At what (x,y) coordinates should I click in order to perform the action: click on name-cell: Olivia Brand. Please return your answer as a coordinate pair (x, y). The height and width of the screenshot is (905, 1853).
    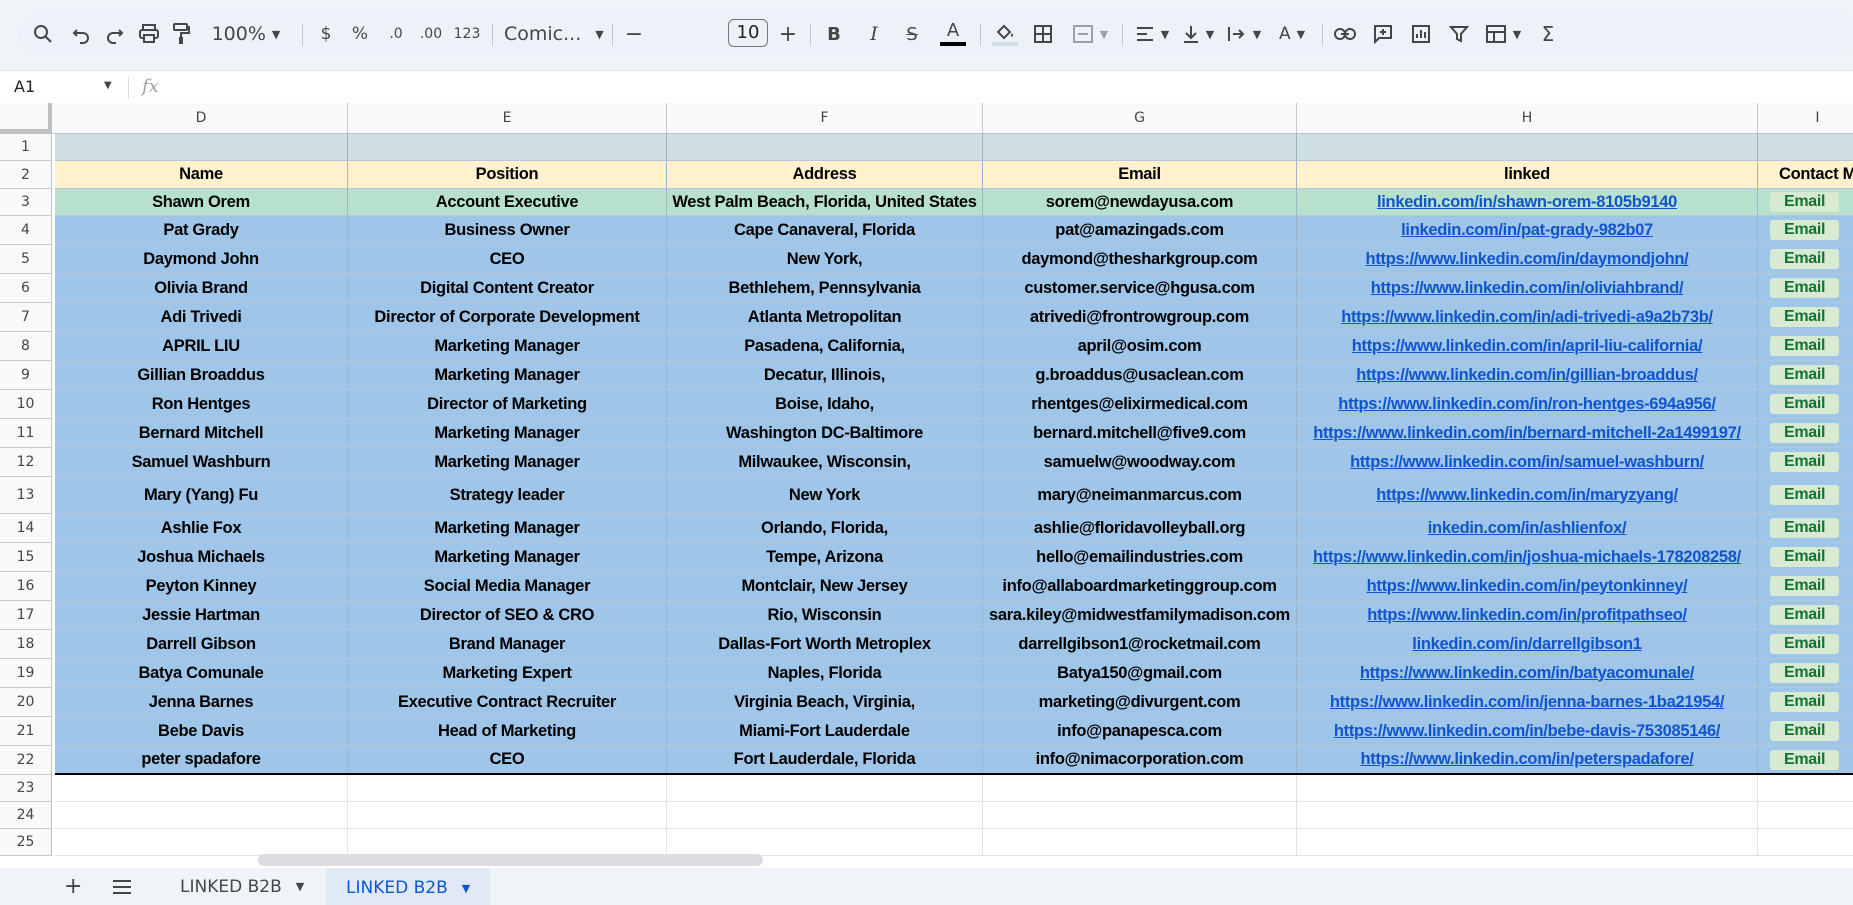
    Looking at the image, I should click on (201, 288).